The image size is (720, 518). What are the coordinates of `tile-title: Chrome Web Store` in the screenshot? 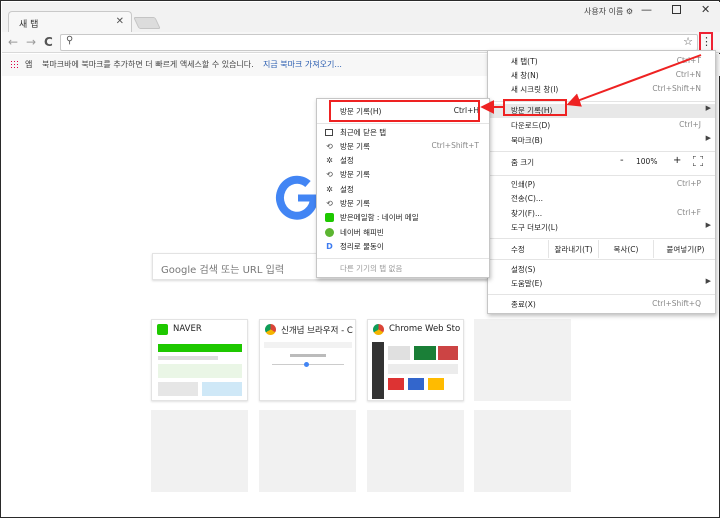 It's located at (425, 329).